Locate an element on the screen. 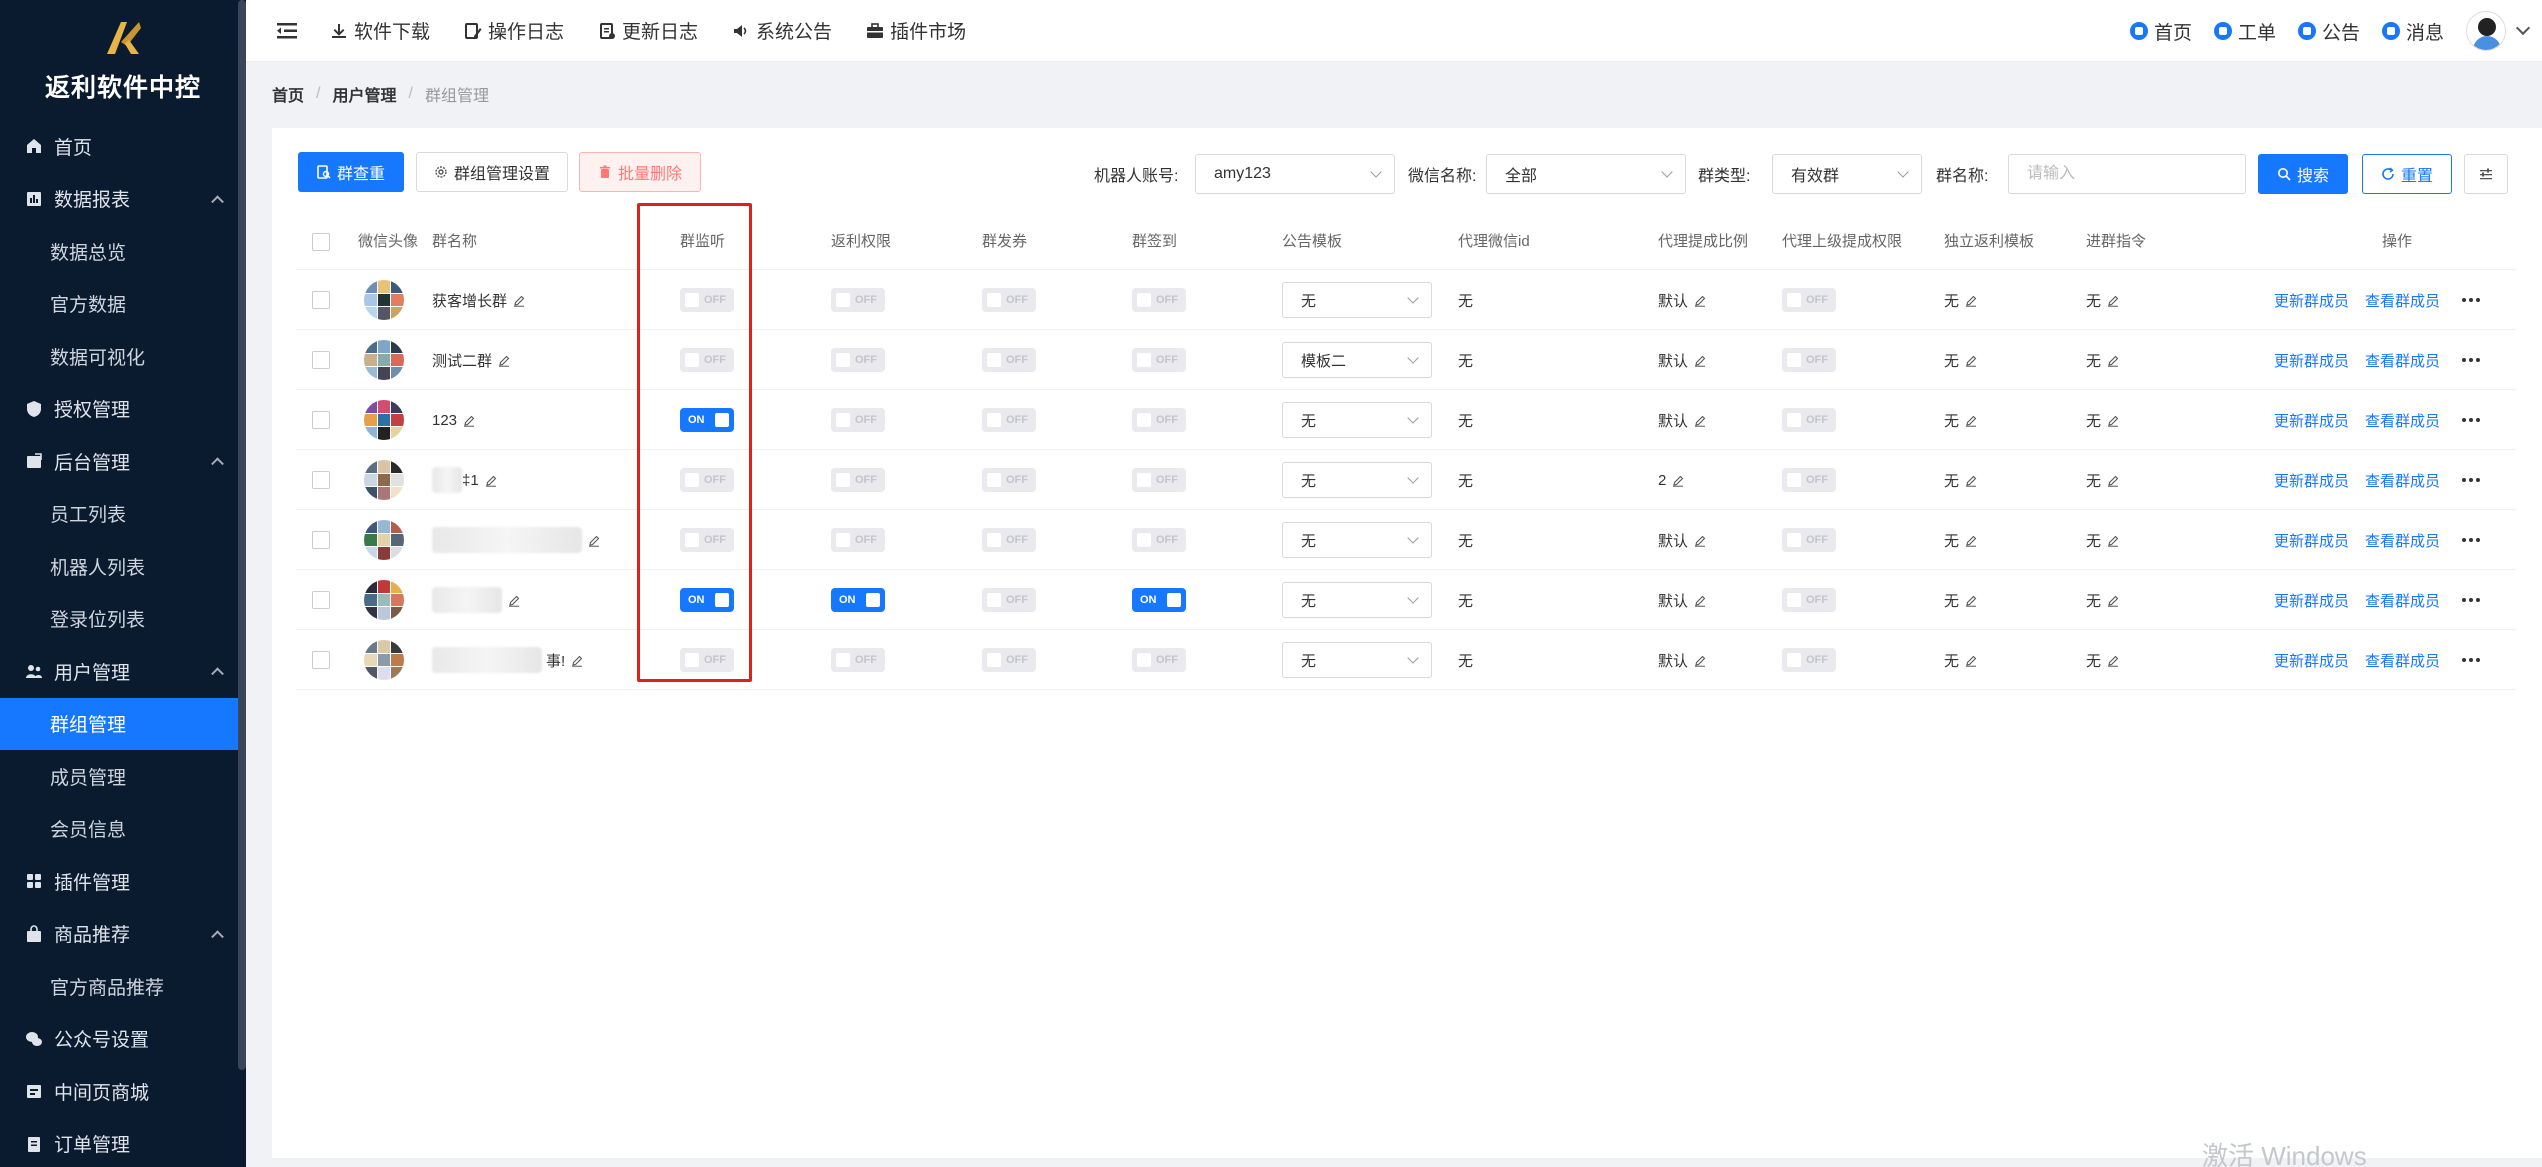 The width and height of the screenshot is (2542, 1167). nav-update-log: 更新日志 is located at coordinates (648, 30).